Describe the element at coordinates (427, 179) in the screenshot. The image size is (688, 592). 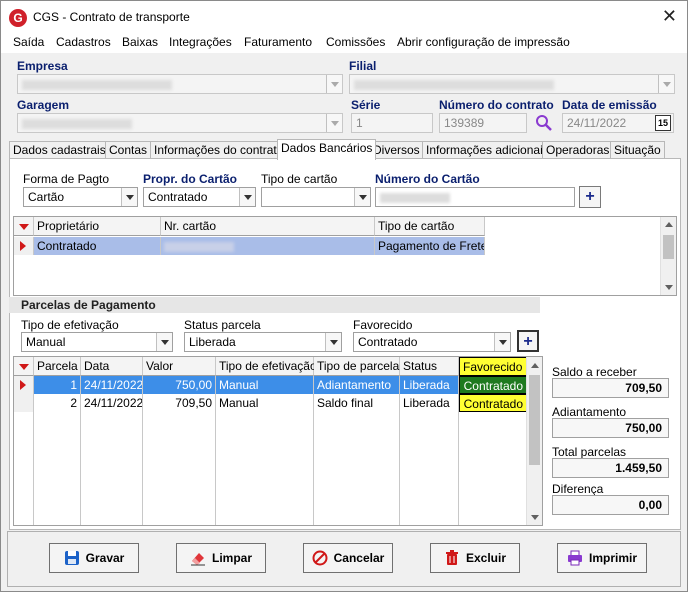
I see `numero-cartao-label: Número do Cartão` at that location.